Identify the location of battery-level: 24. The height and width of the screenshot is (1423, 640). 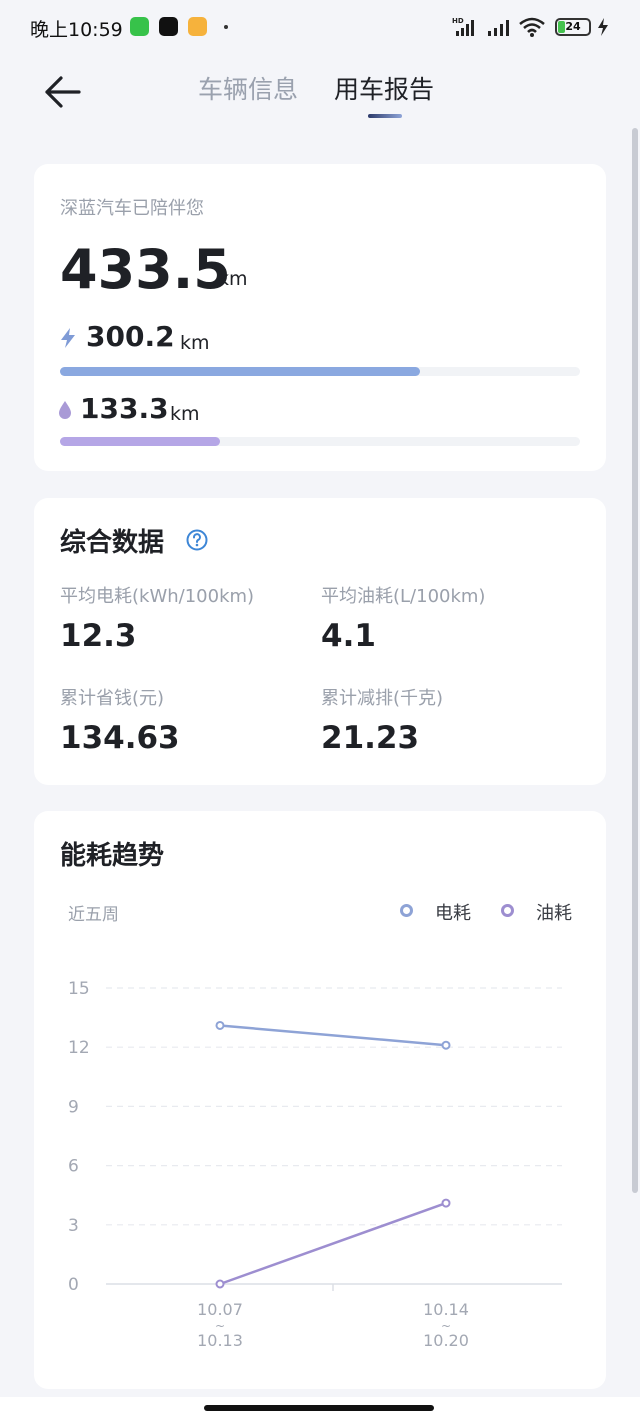
(573, 26).